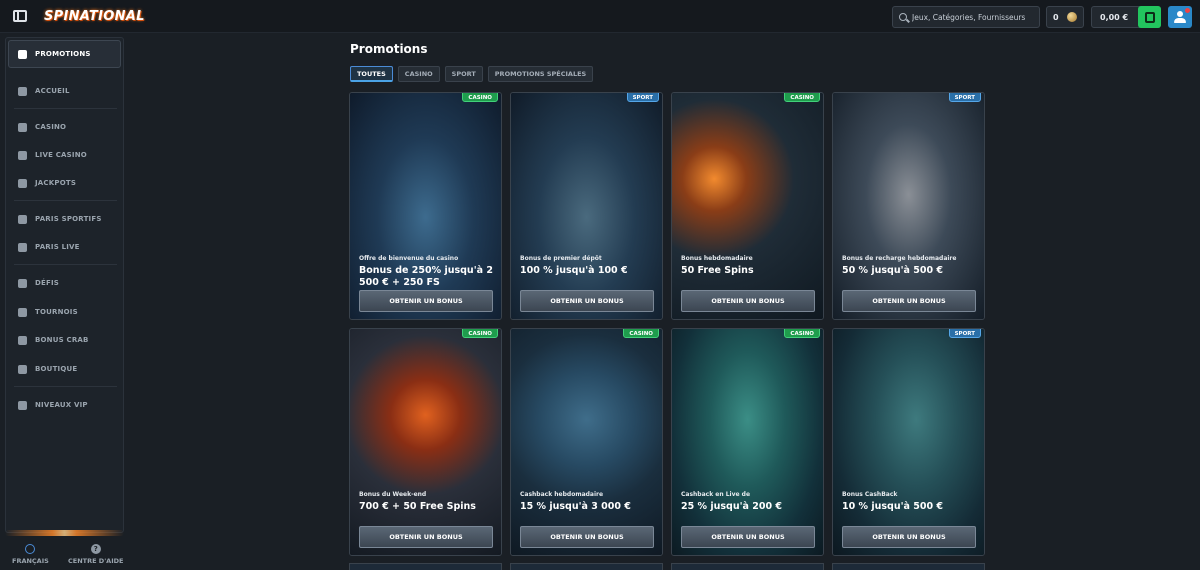 This screenshot has width=1200, height=570. What do you see at coordinates (94, 17) in the screenshot?
I see `site-logo: SPINATIONAL` at bounding box center [94, 17].